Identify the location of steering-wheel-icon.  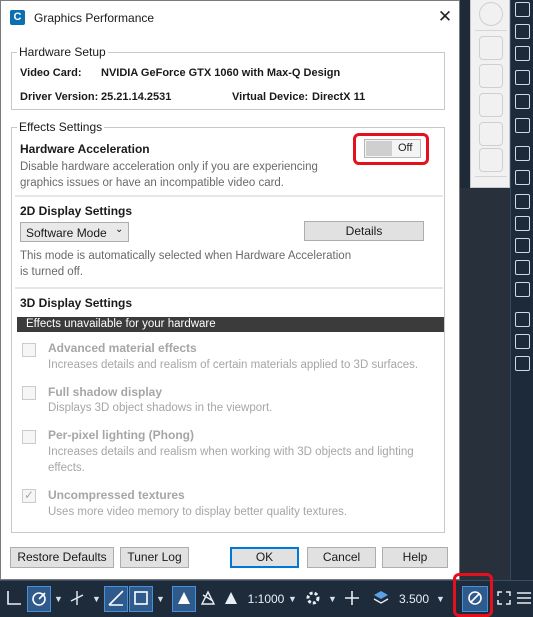
(491, 14).